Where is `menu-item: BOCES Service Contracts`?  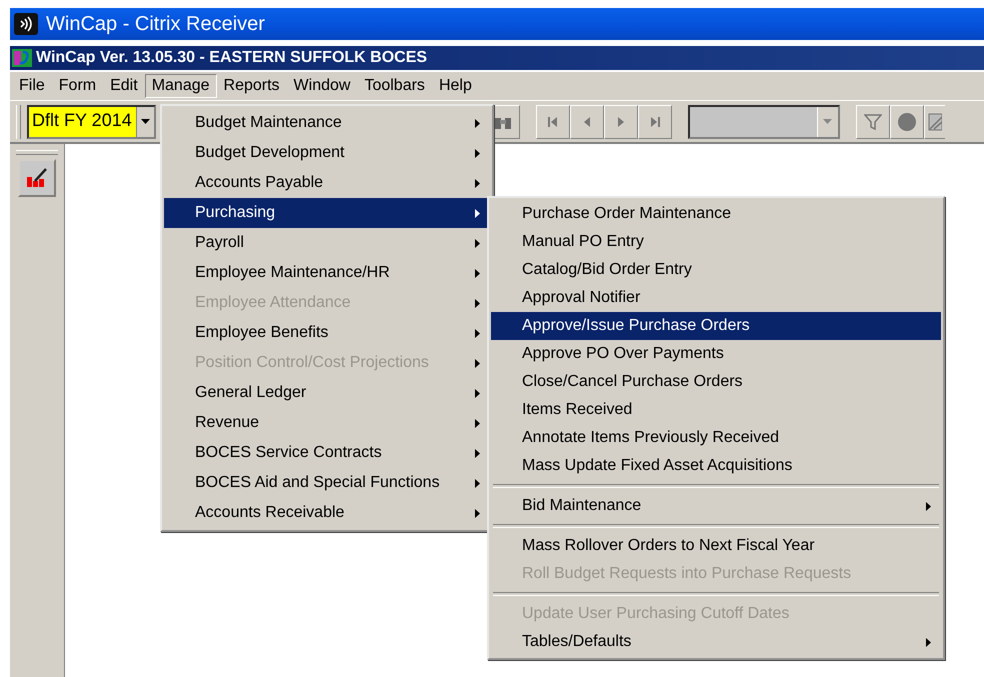 menu-item: BOCES Service Contracts is located at coordinates (327, 453).